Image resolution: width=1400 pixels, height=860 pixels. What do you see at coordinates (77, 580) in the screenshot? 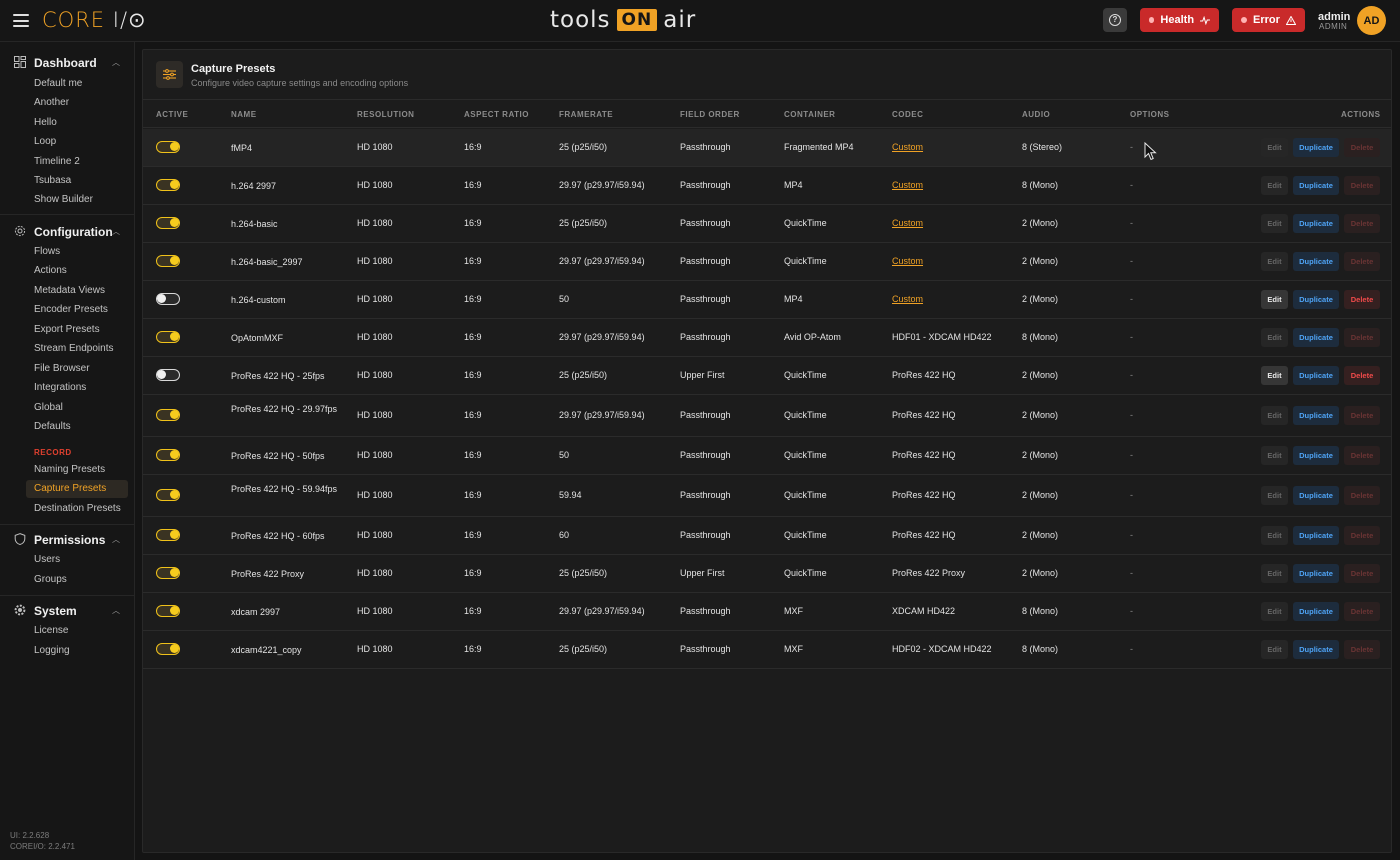
I see `sidebar-item-groups: Groups` at bounding box center [77, 580].